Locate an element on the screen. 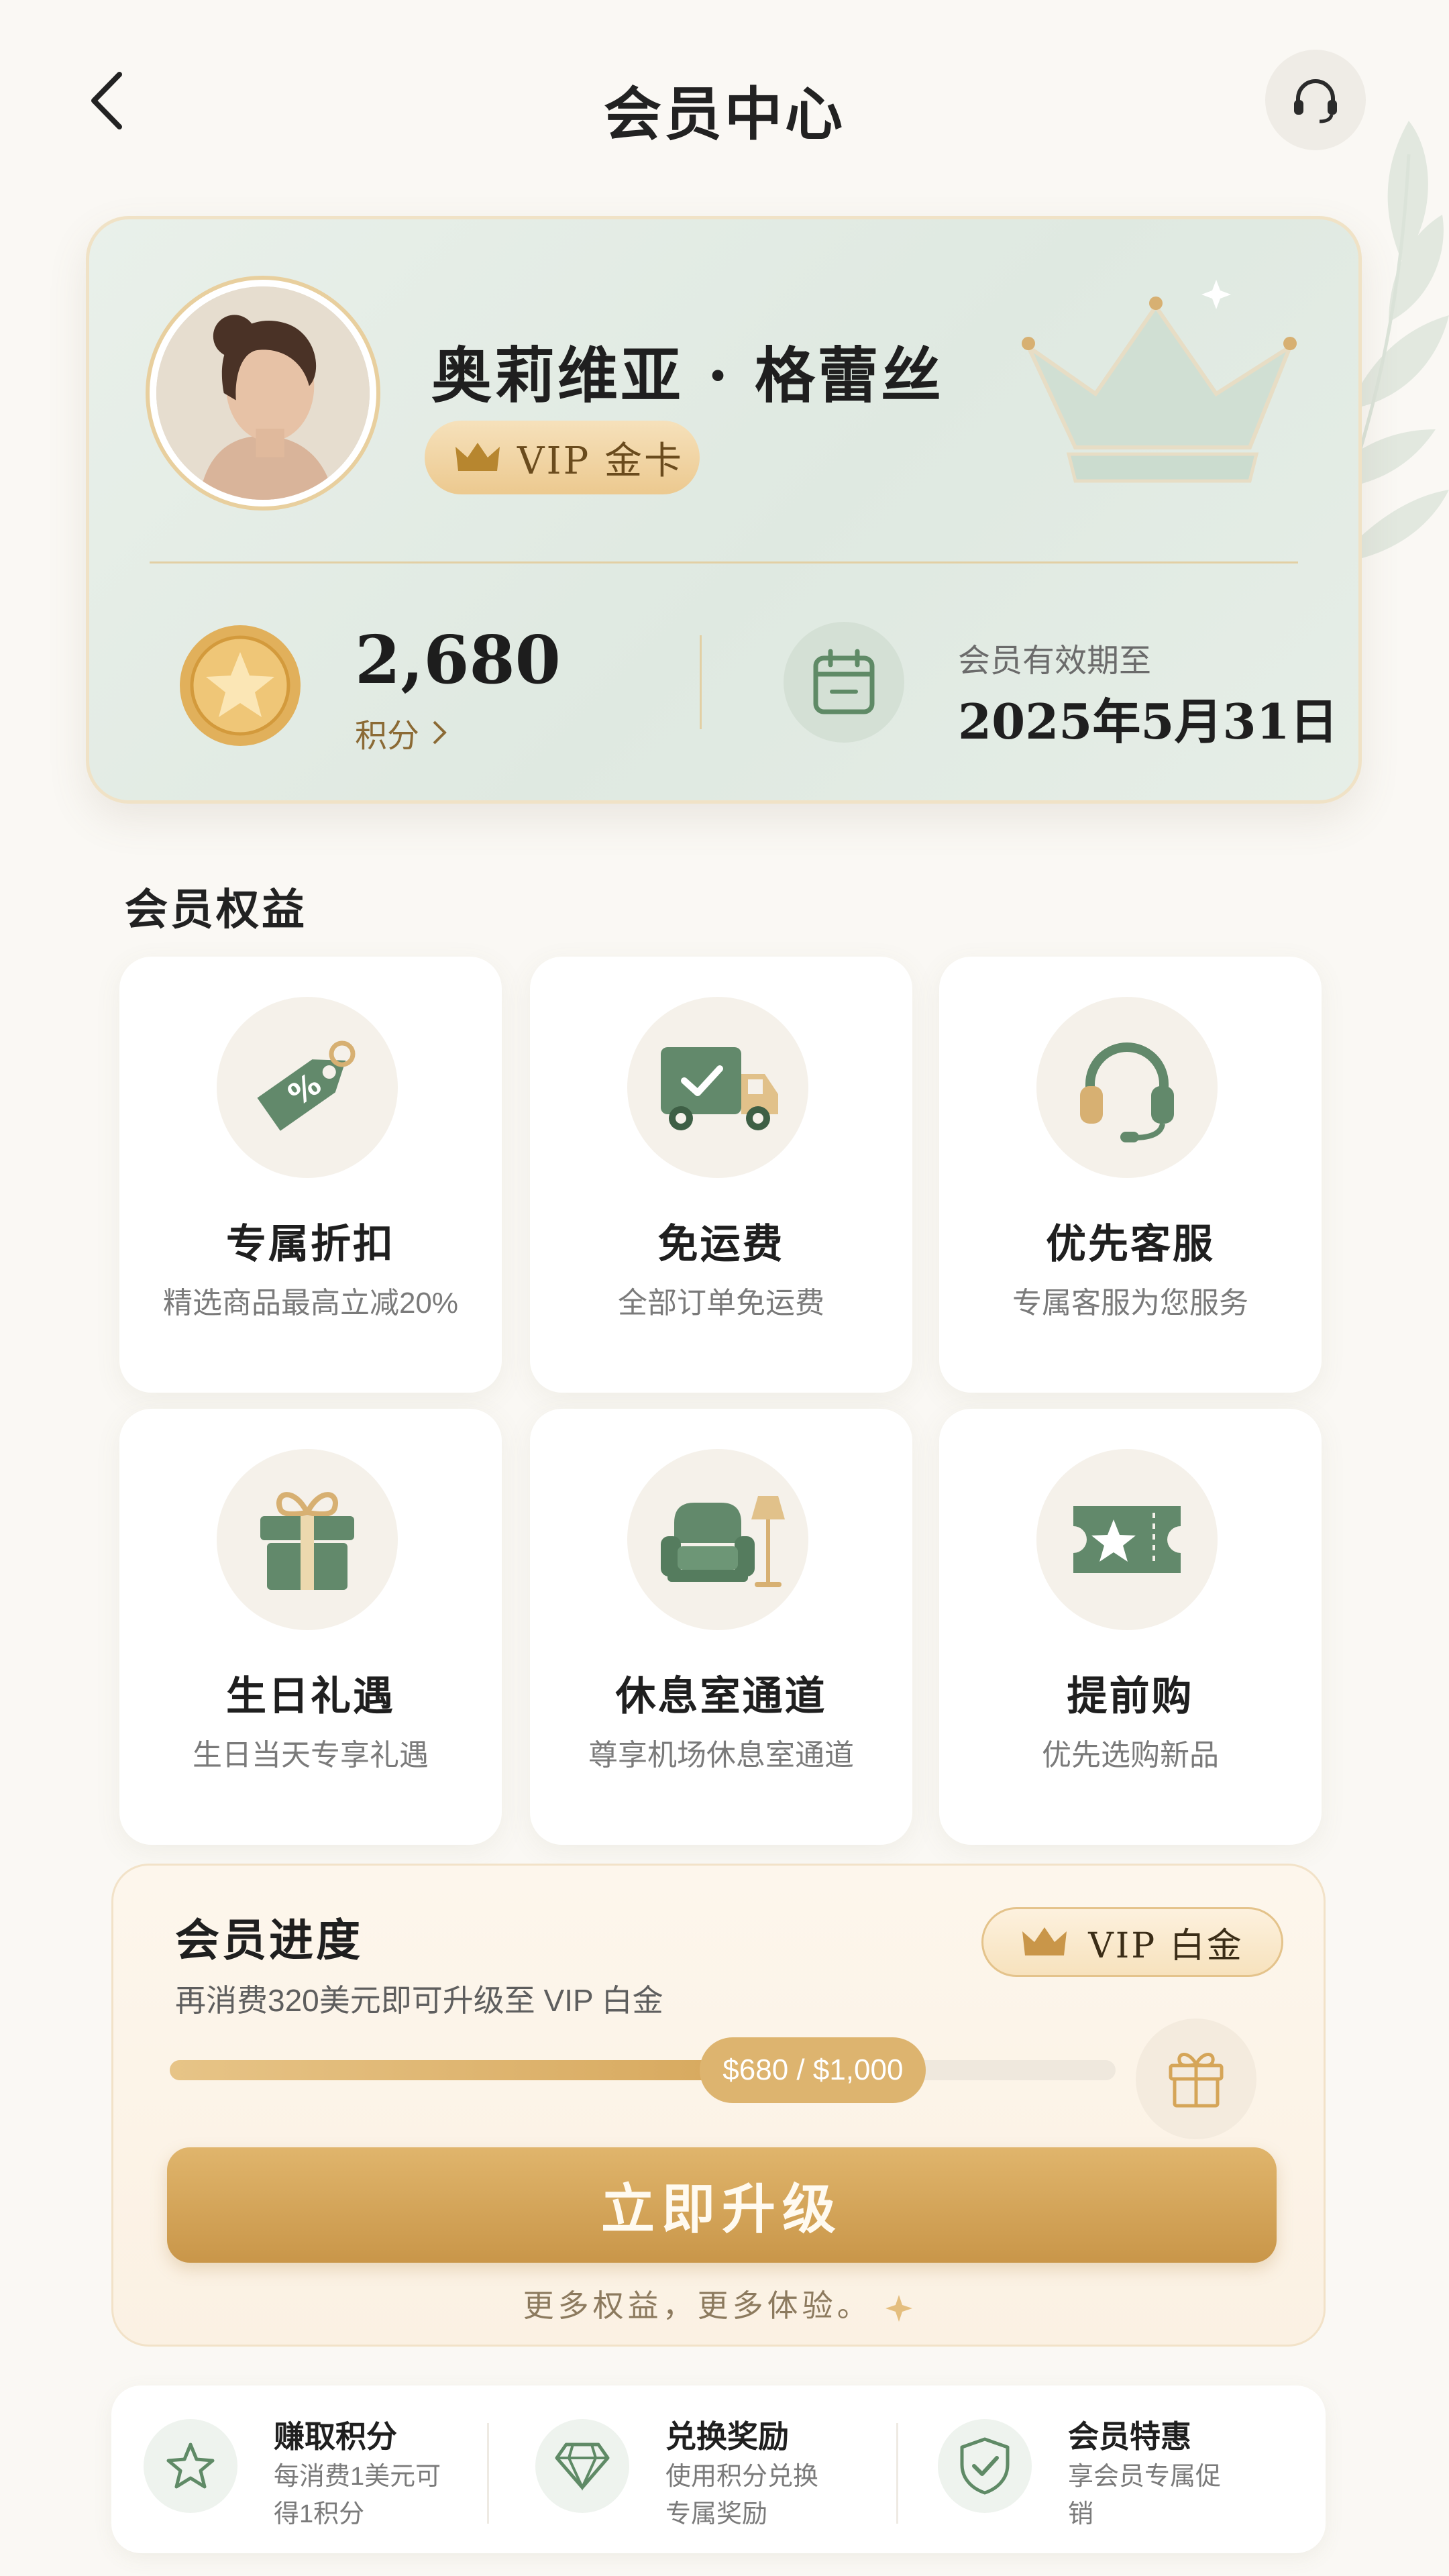 The width and height of the screenshot is (1449, 2576). progress-title: 会员进度 is located at coordinates (269, 1940).